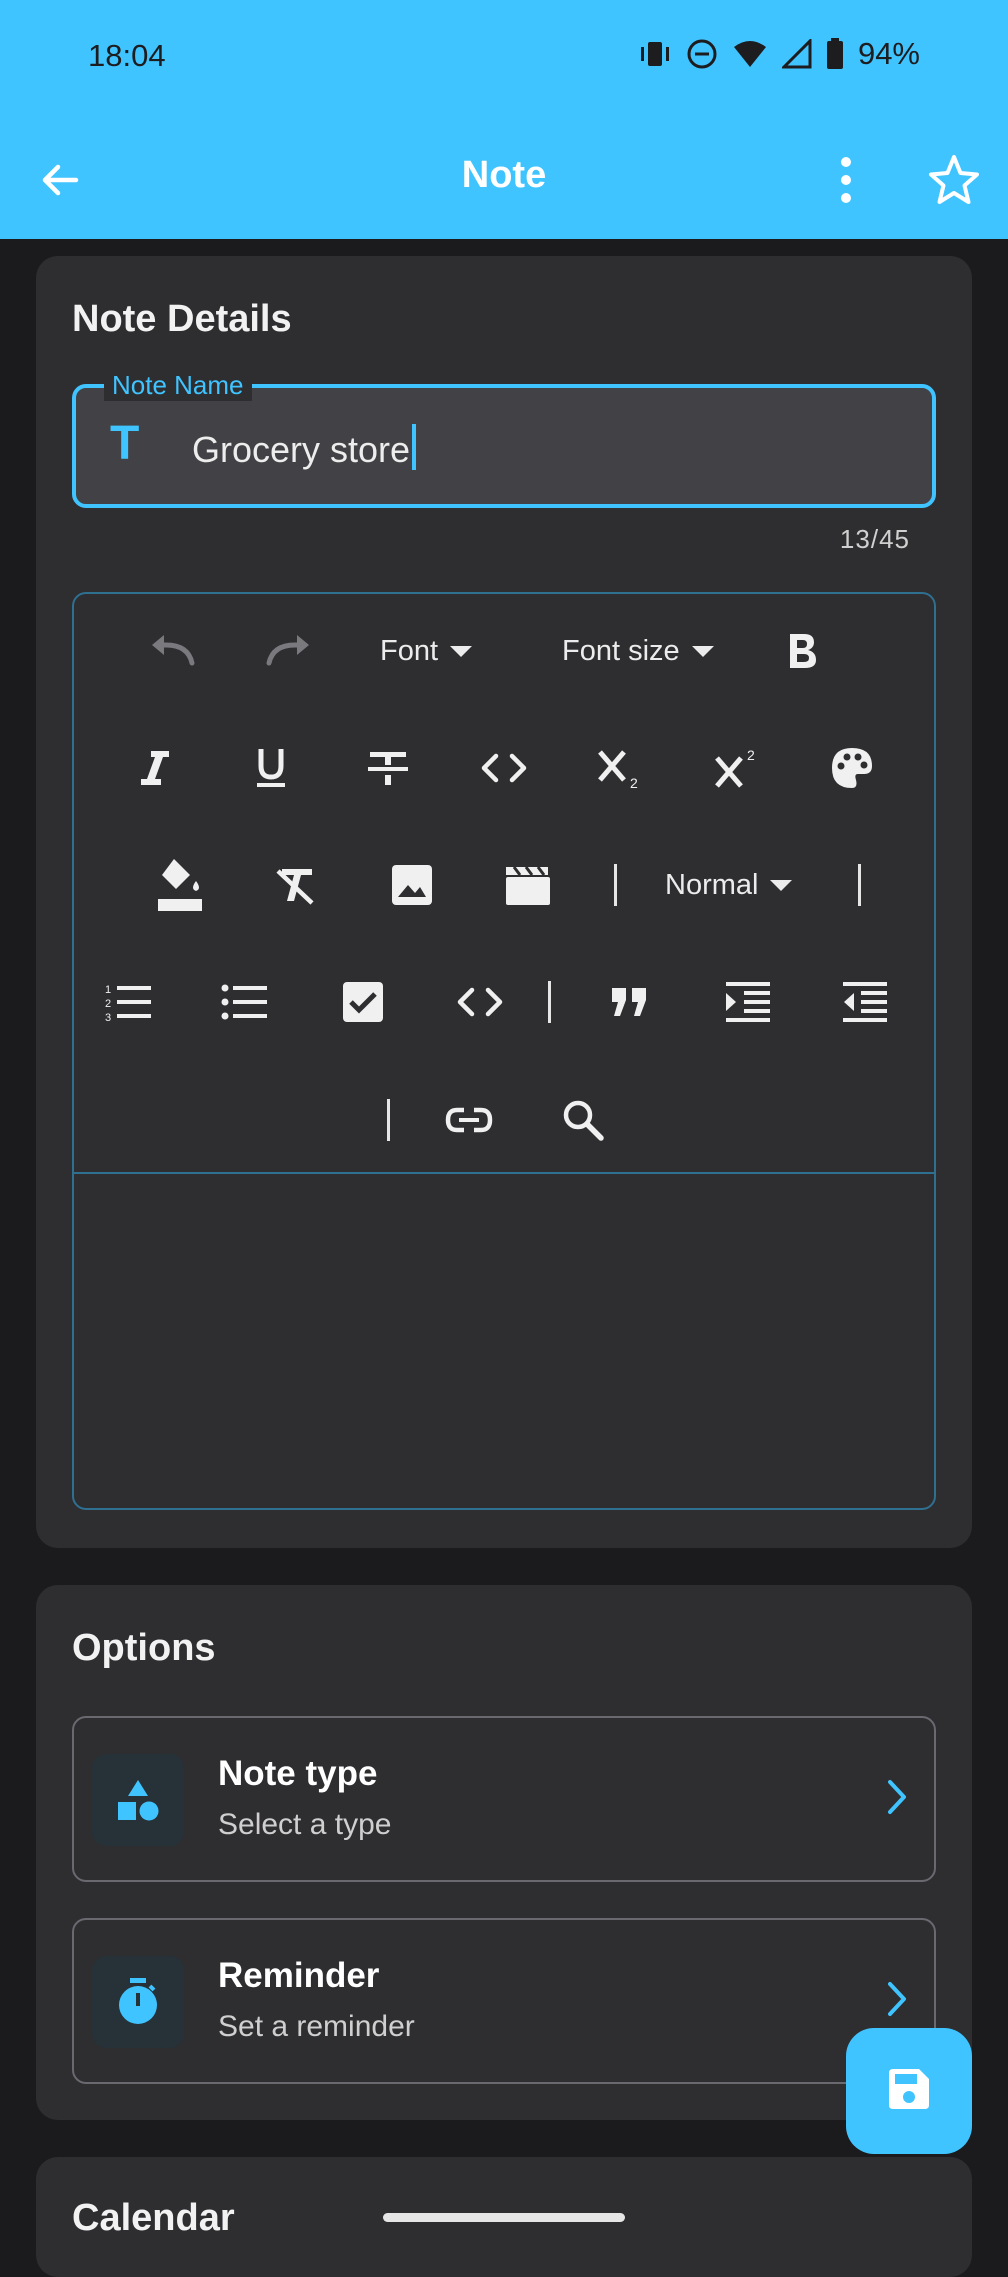 This screenshot has height=2277, width=1008. I want to click on background-color-fill-icon, so click(180, 885).